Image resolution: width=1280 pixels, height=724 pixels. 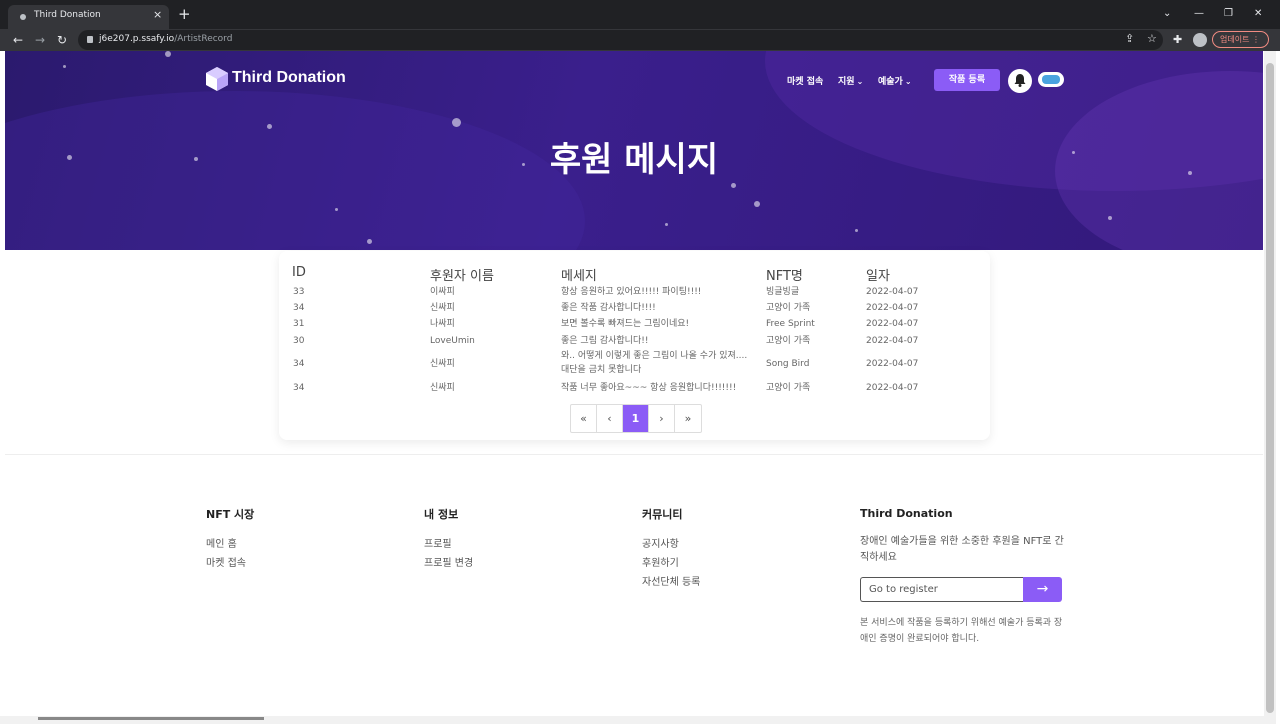 What do you see at coordinates (660, 542) in the screenshot?
I see `footer-link-notice: 공지사항` at bounding box center [660, 542].